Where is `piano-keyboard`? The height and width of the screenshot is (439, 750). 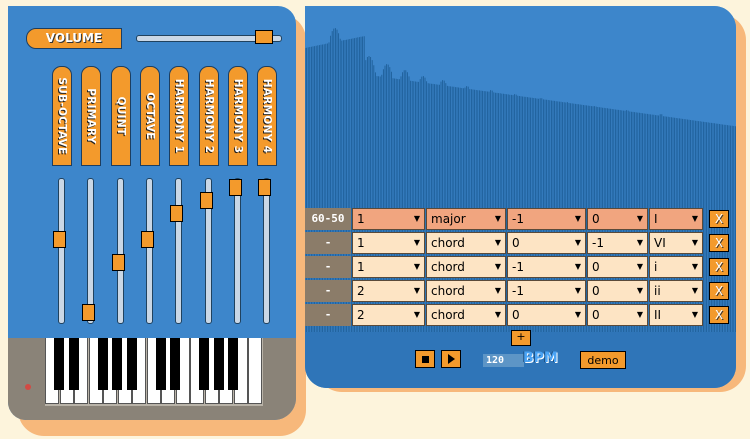
piano-keyboard is located at coordinates (154, 372).